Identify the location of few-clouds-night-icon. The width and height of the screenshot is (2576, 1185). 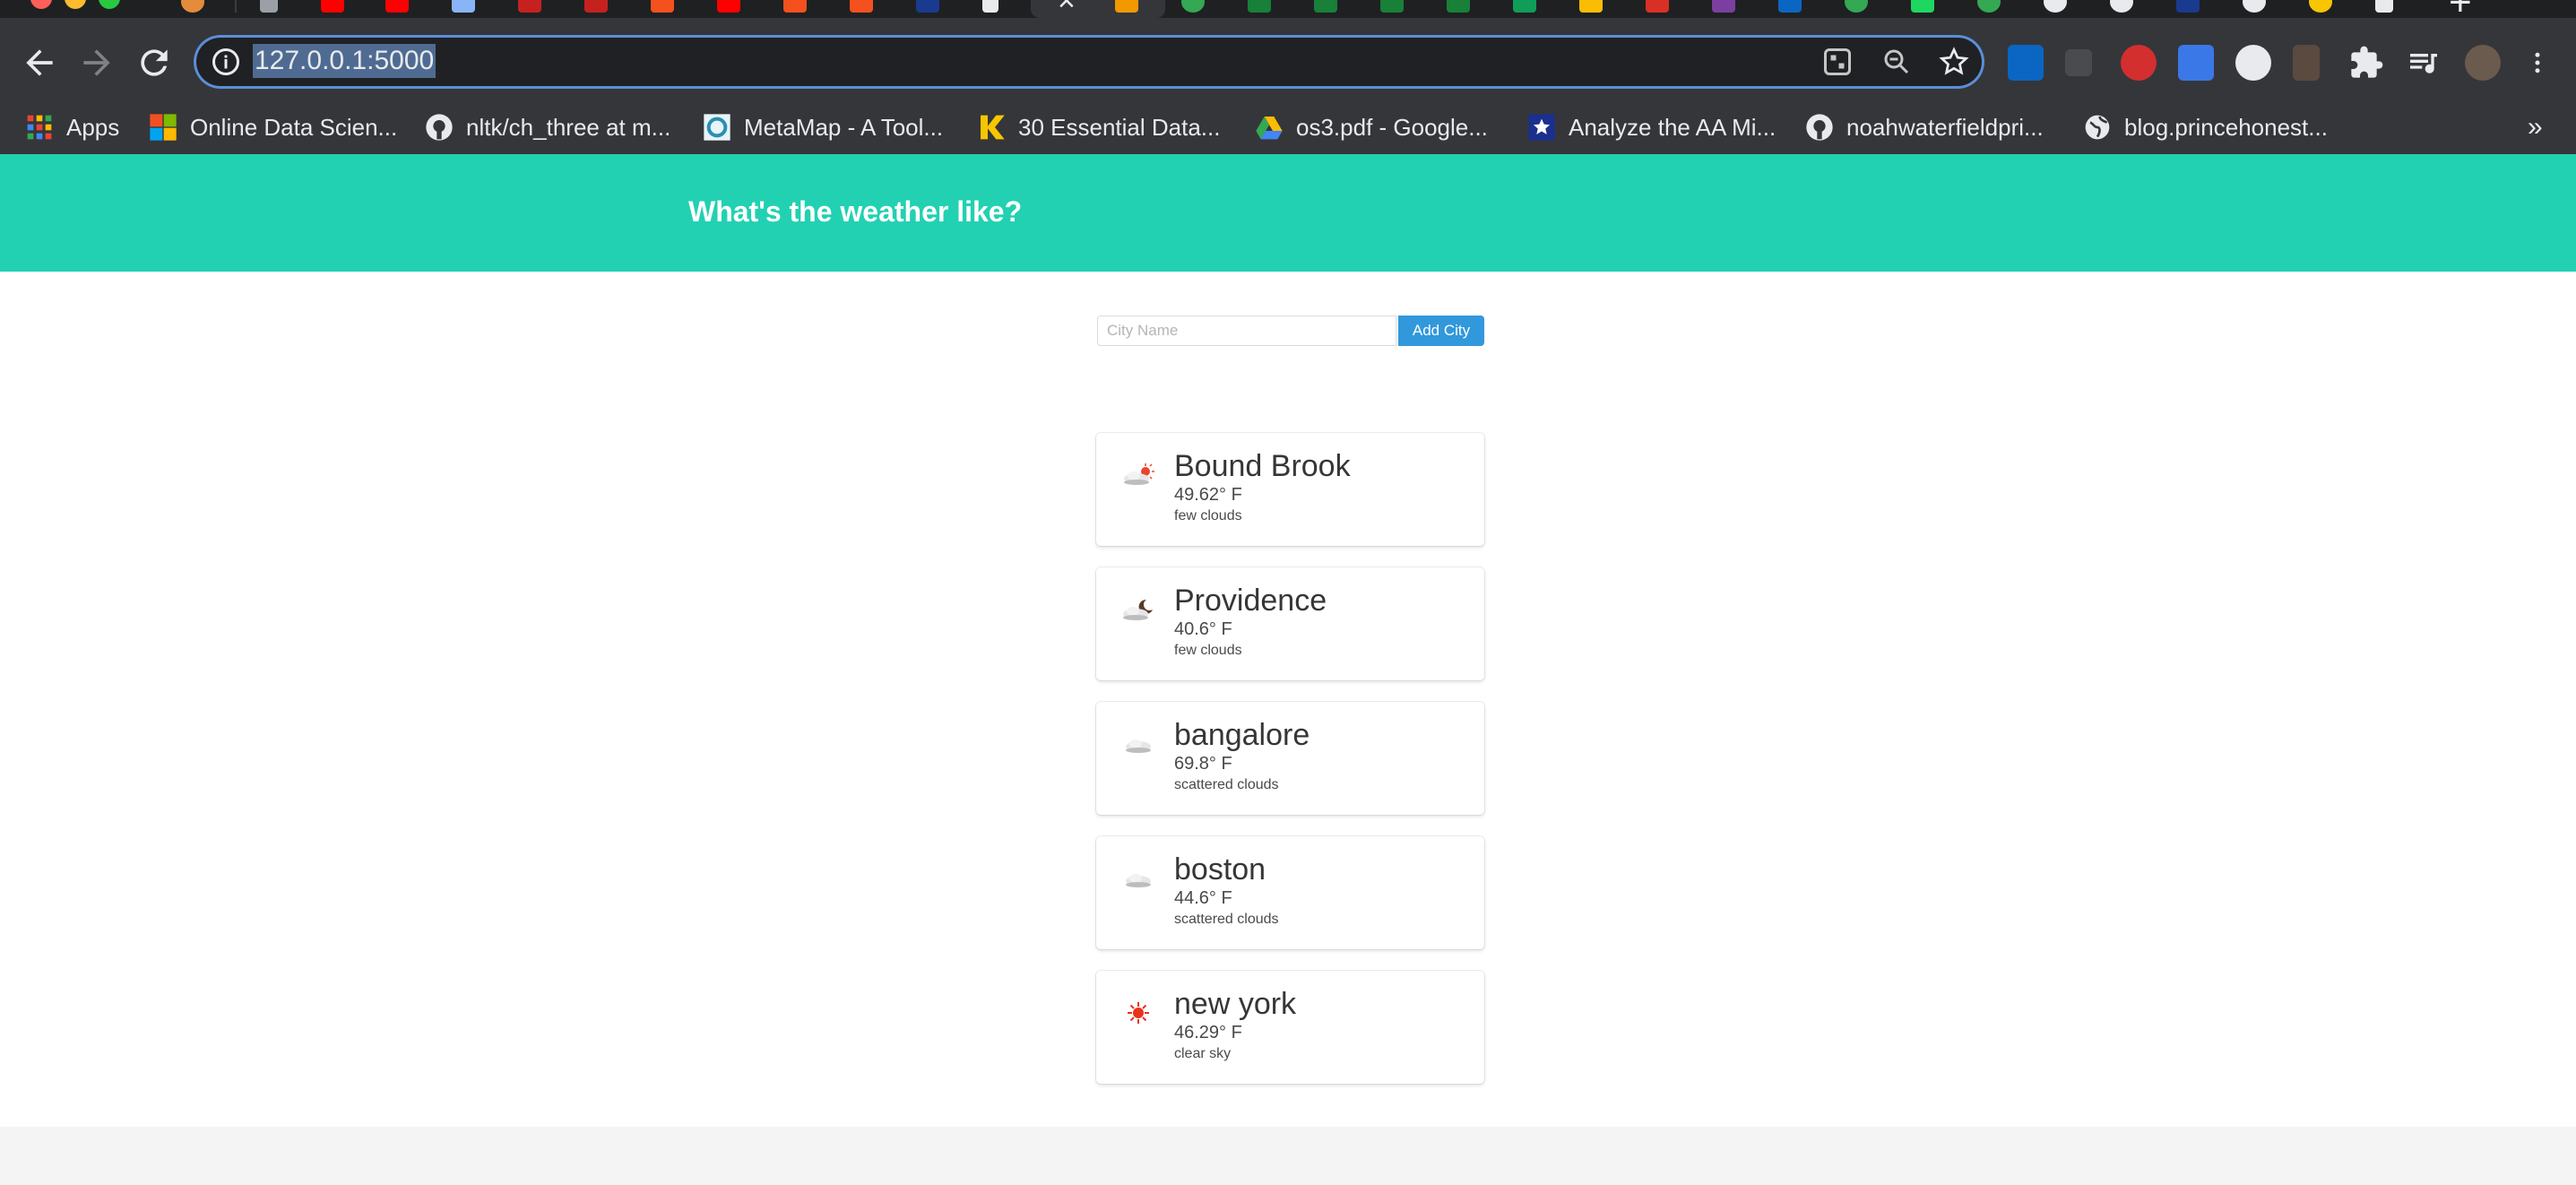
(1138, 609).